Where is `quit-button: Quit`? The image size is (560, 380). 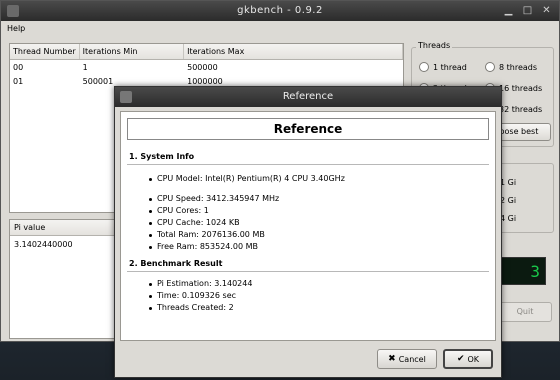 quit-button: Quit is located at coordinates (525, 312).